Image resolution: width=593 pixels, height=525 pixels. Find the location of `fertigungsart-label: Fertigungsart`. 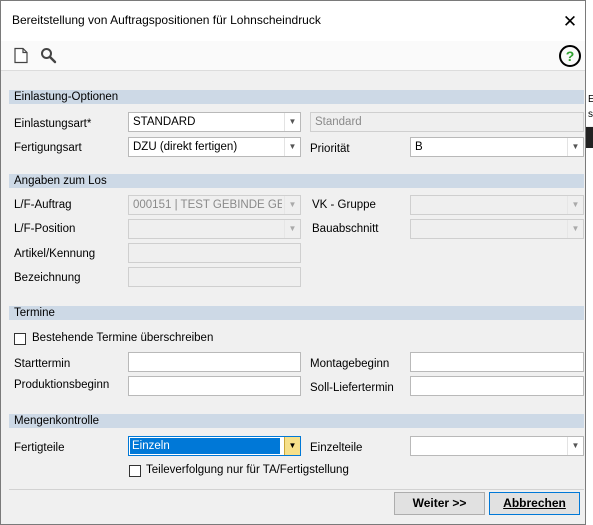

fertigungsart-label: Fertigungsart is located at coordinates (48, 148).